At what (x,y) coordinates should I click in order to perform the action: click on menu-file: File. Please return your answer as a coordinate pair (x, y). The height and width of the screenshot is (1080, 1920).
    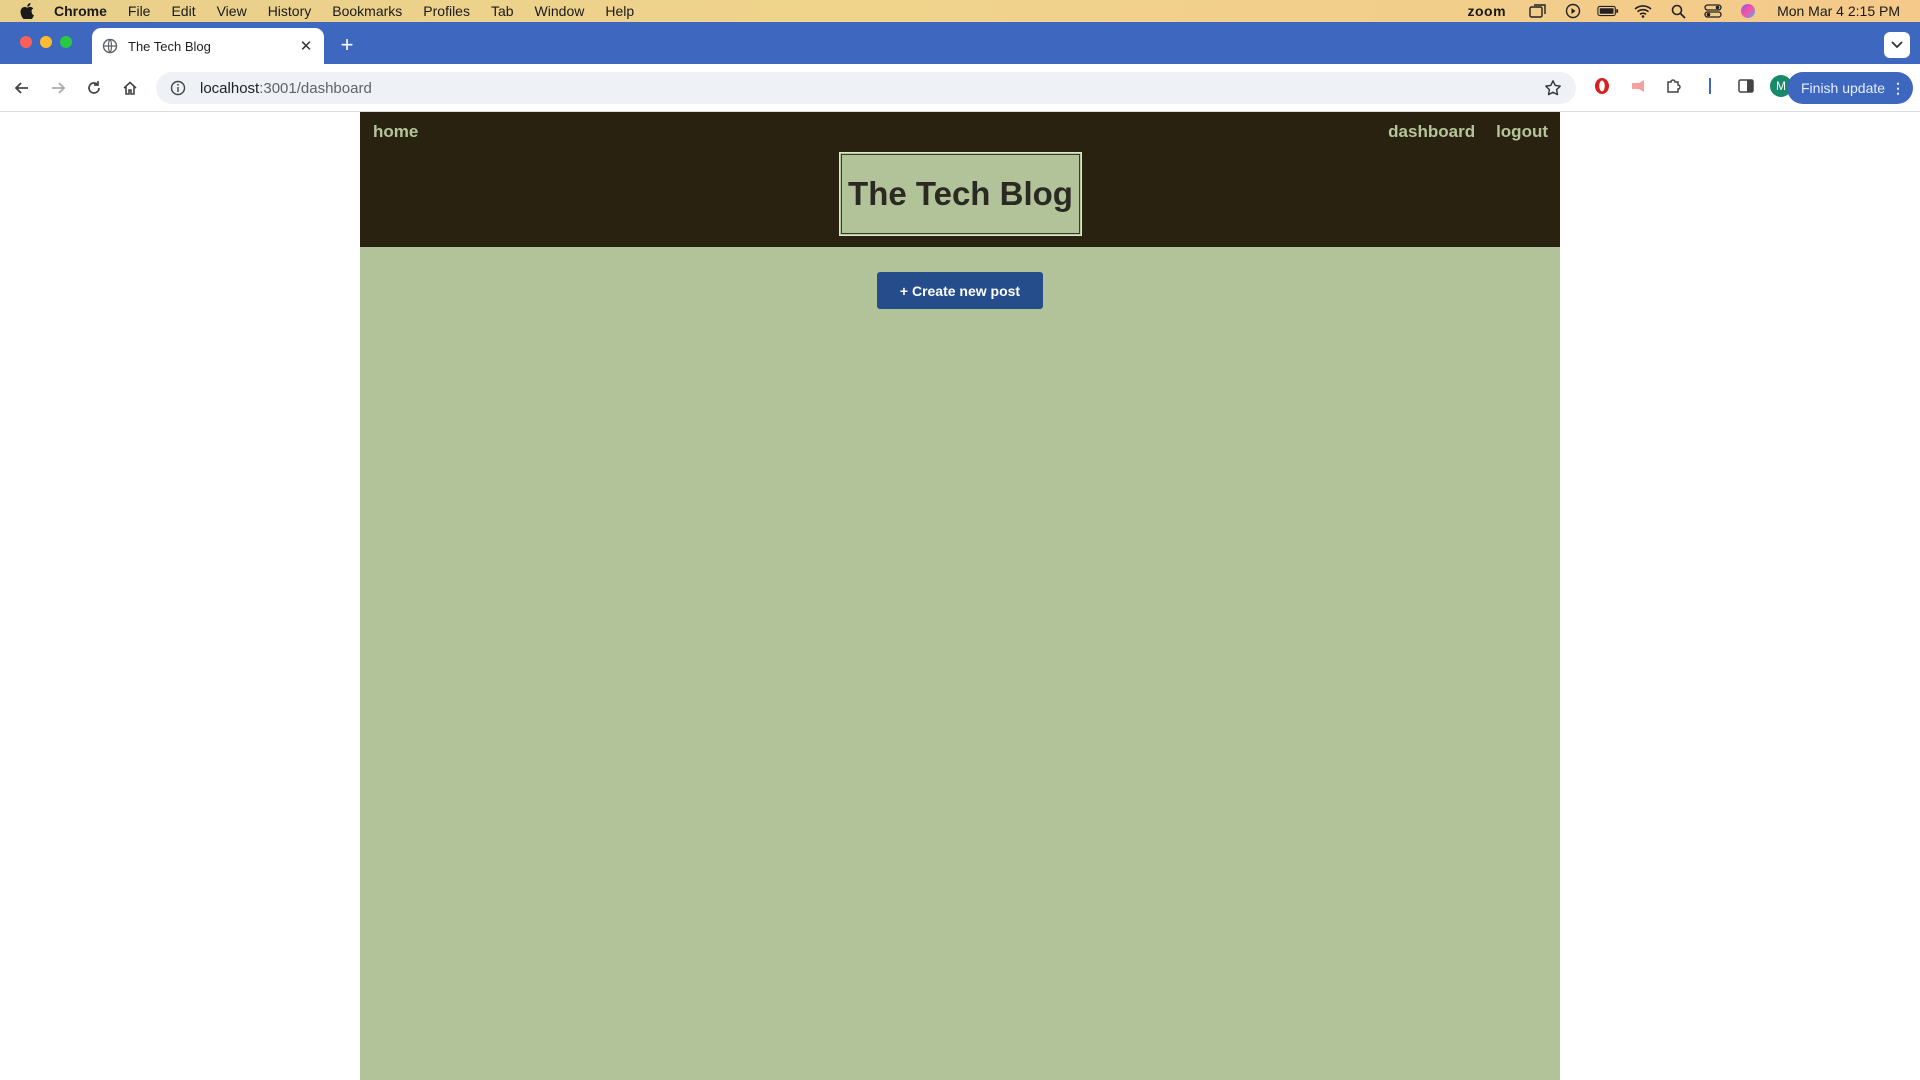
    Looking at the image, I should click on (139, 11).